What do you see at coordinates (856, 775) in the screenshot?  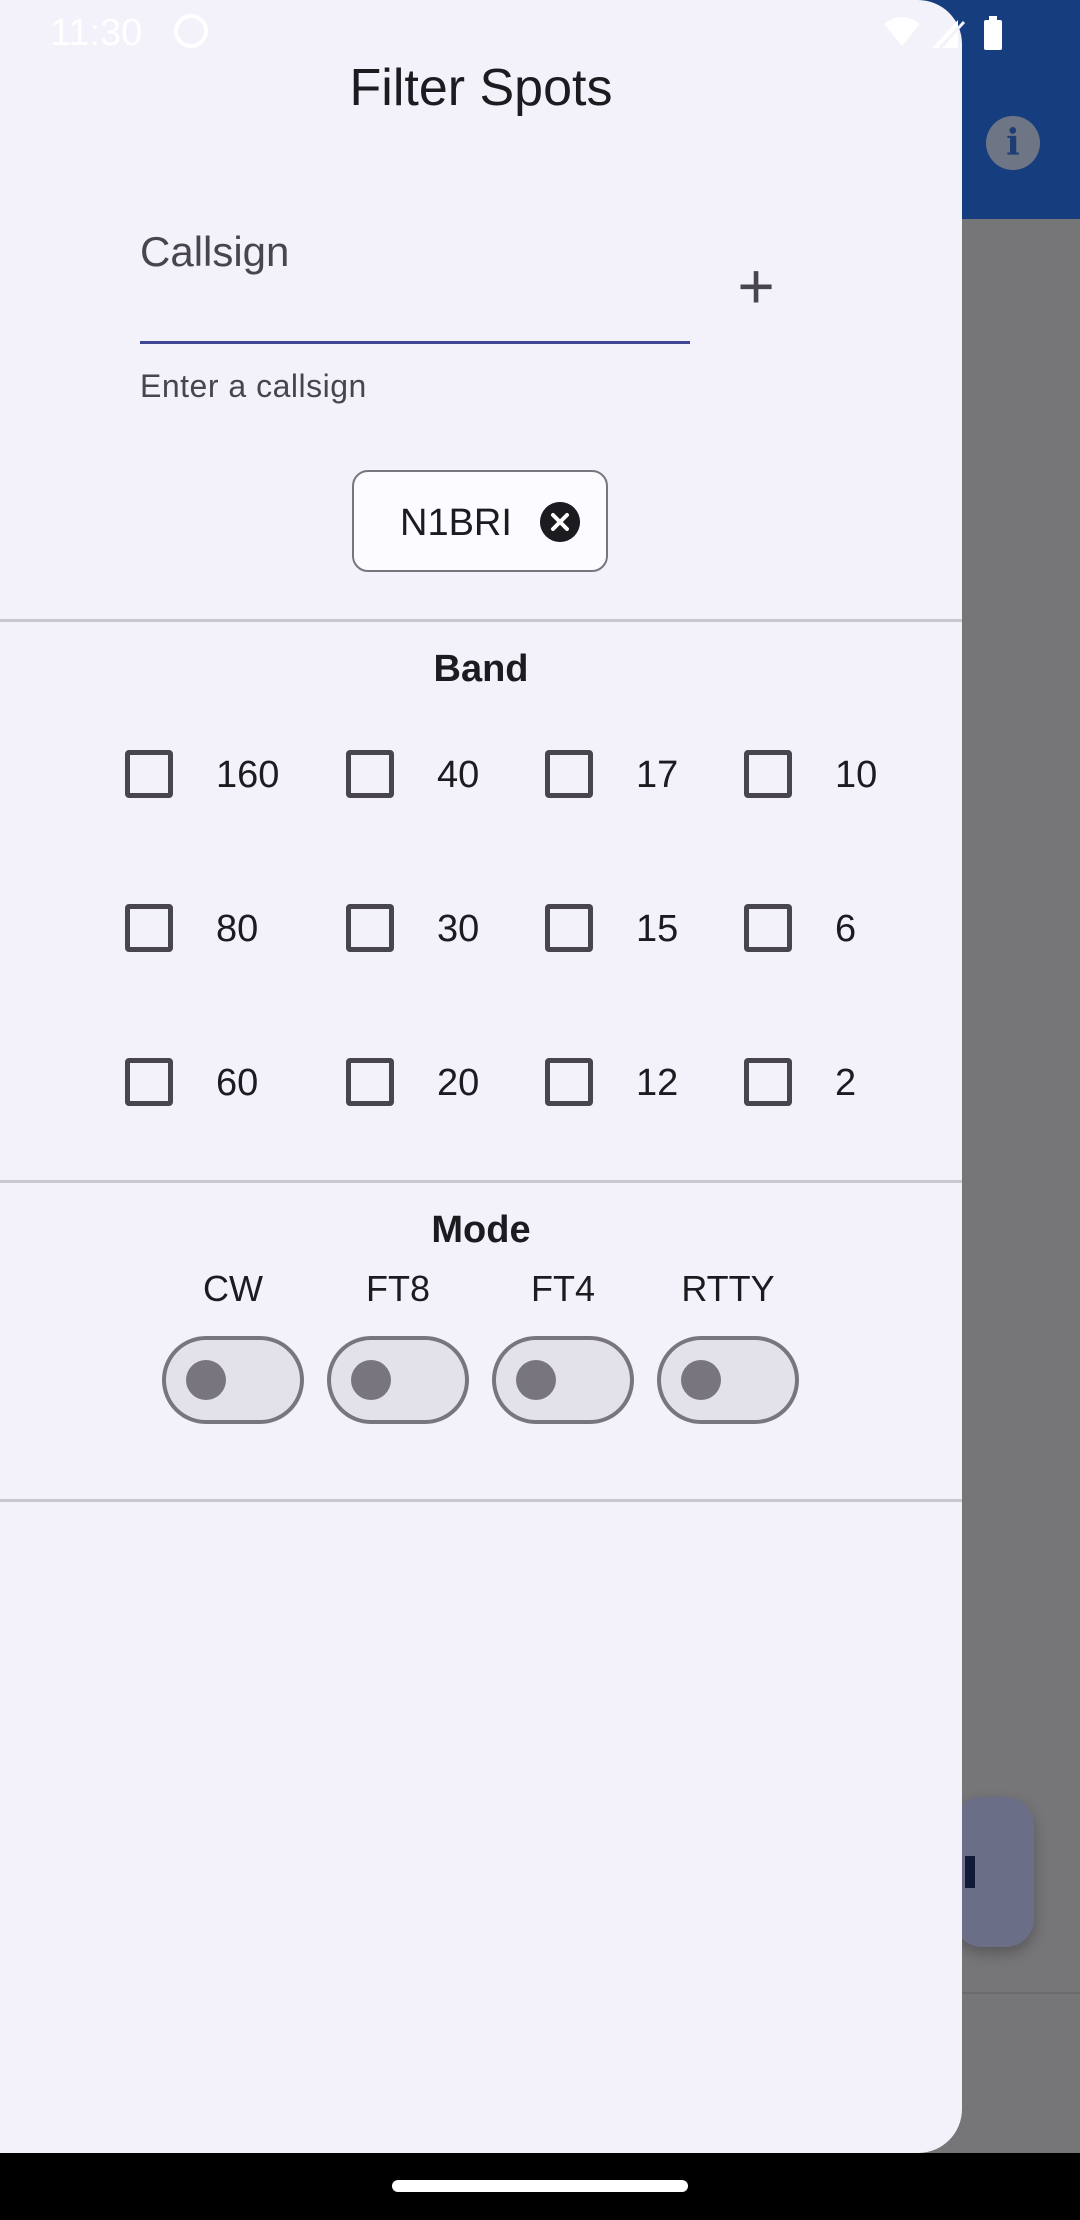 I see `band-label: 10` at bounding box center [856, 775].